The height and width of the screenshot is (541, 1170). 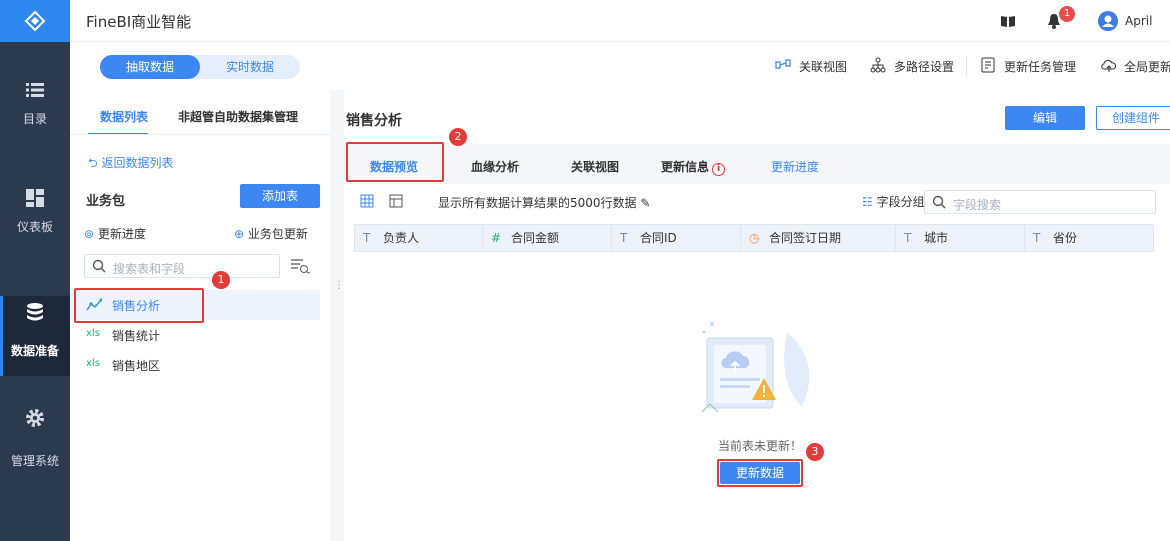 I want to click on column-label: 省份, so click(x=1065, y=238).